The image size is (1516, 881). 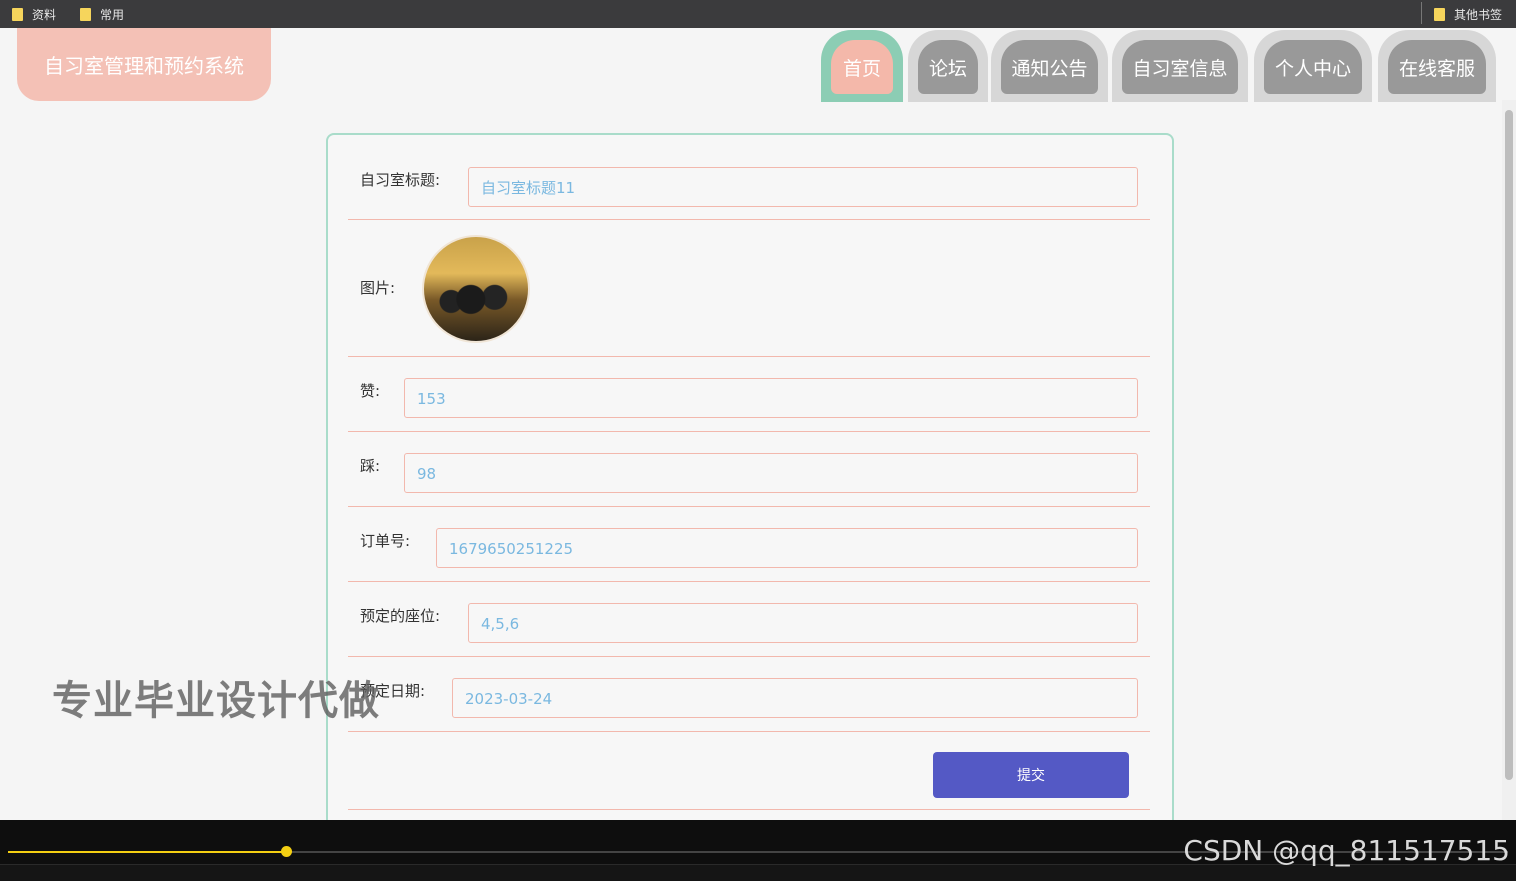 I want to click on nav-tab-label: 个人中心, so click(x=1313, y=67).